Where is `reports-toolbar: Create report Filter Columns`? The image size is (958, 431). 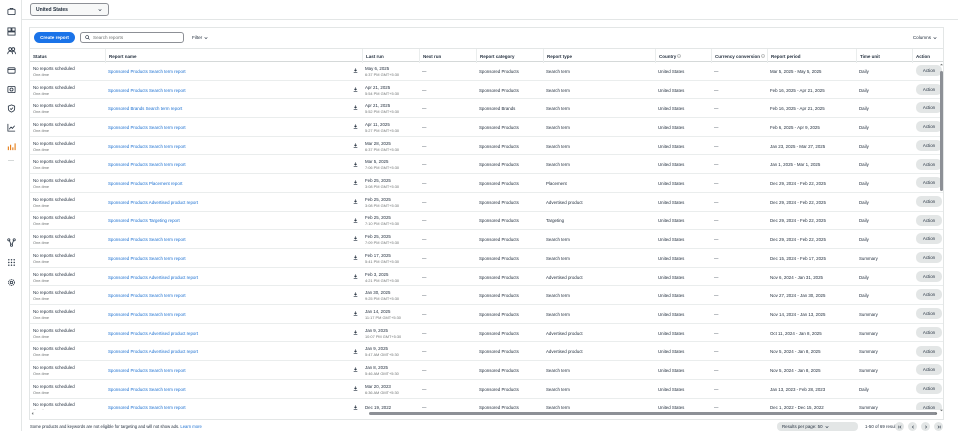
reports-toolbar: Create report Filter Columns is located at coordinates (486, 38).